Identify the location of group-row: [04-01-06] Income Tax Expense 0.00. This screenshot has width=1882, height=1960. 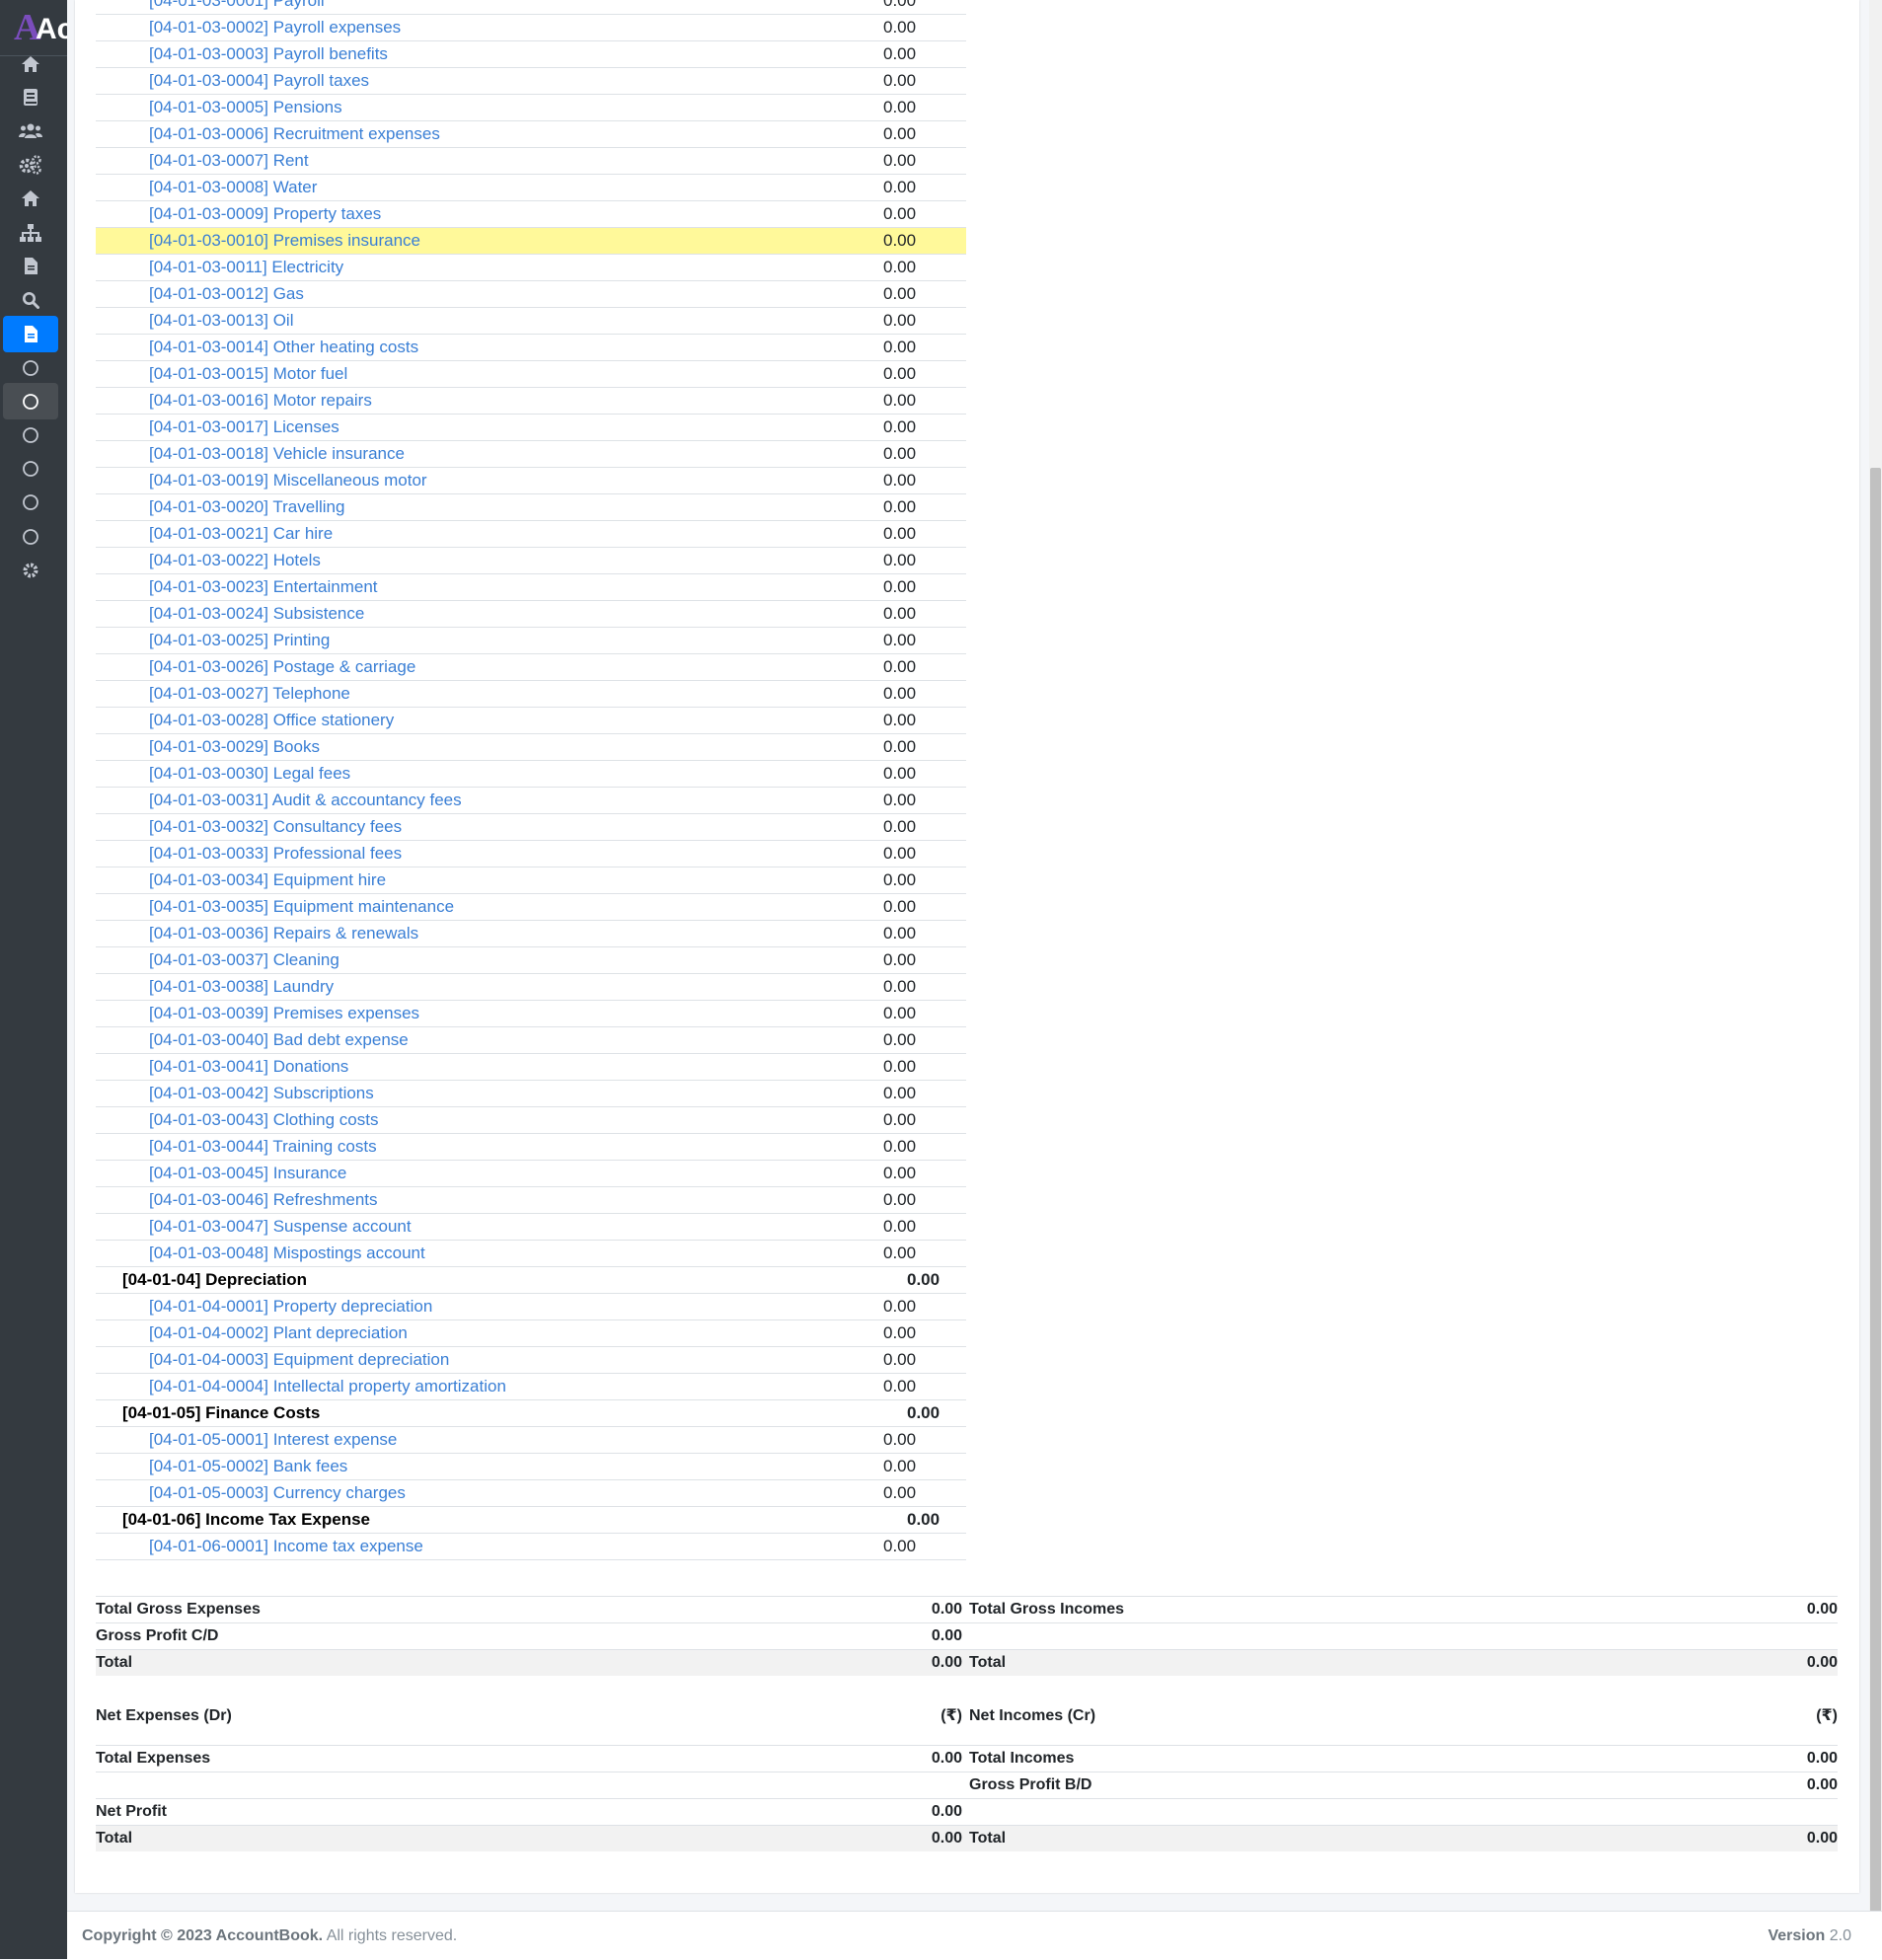
(531, 1520).